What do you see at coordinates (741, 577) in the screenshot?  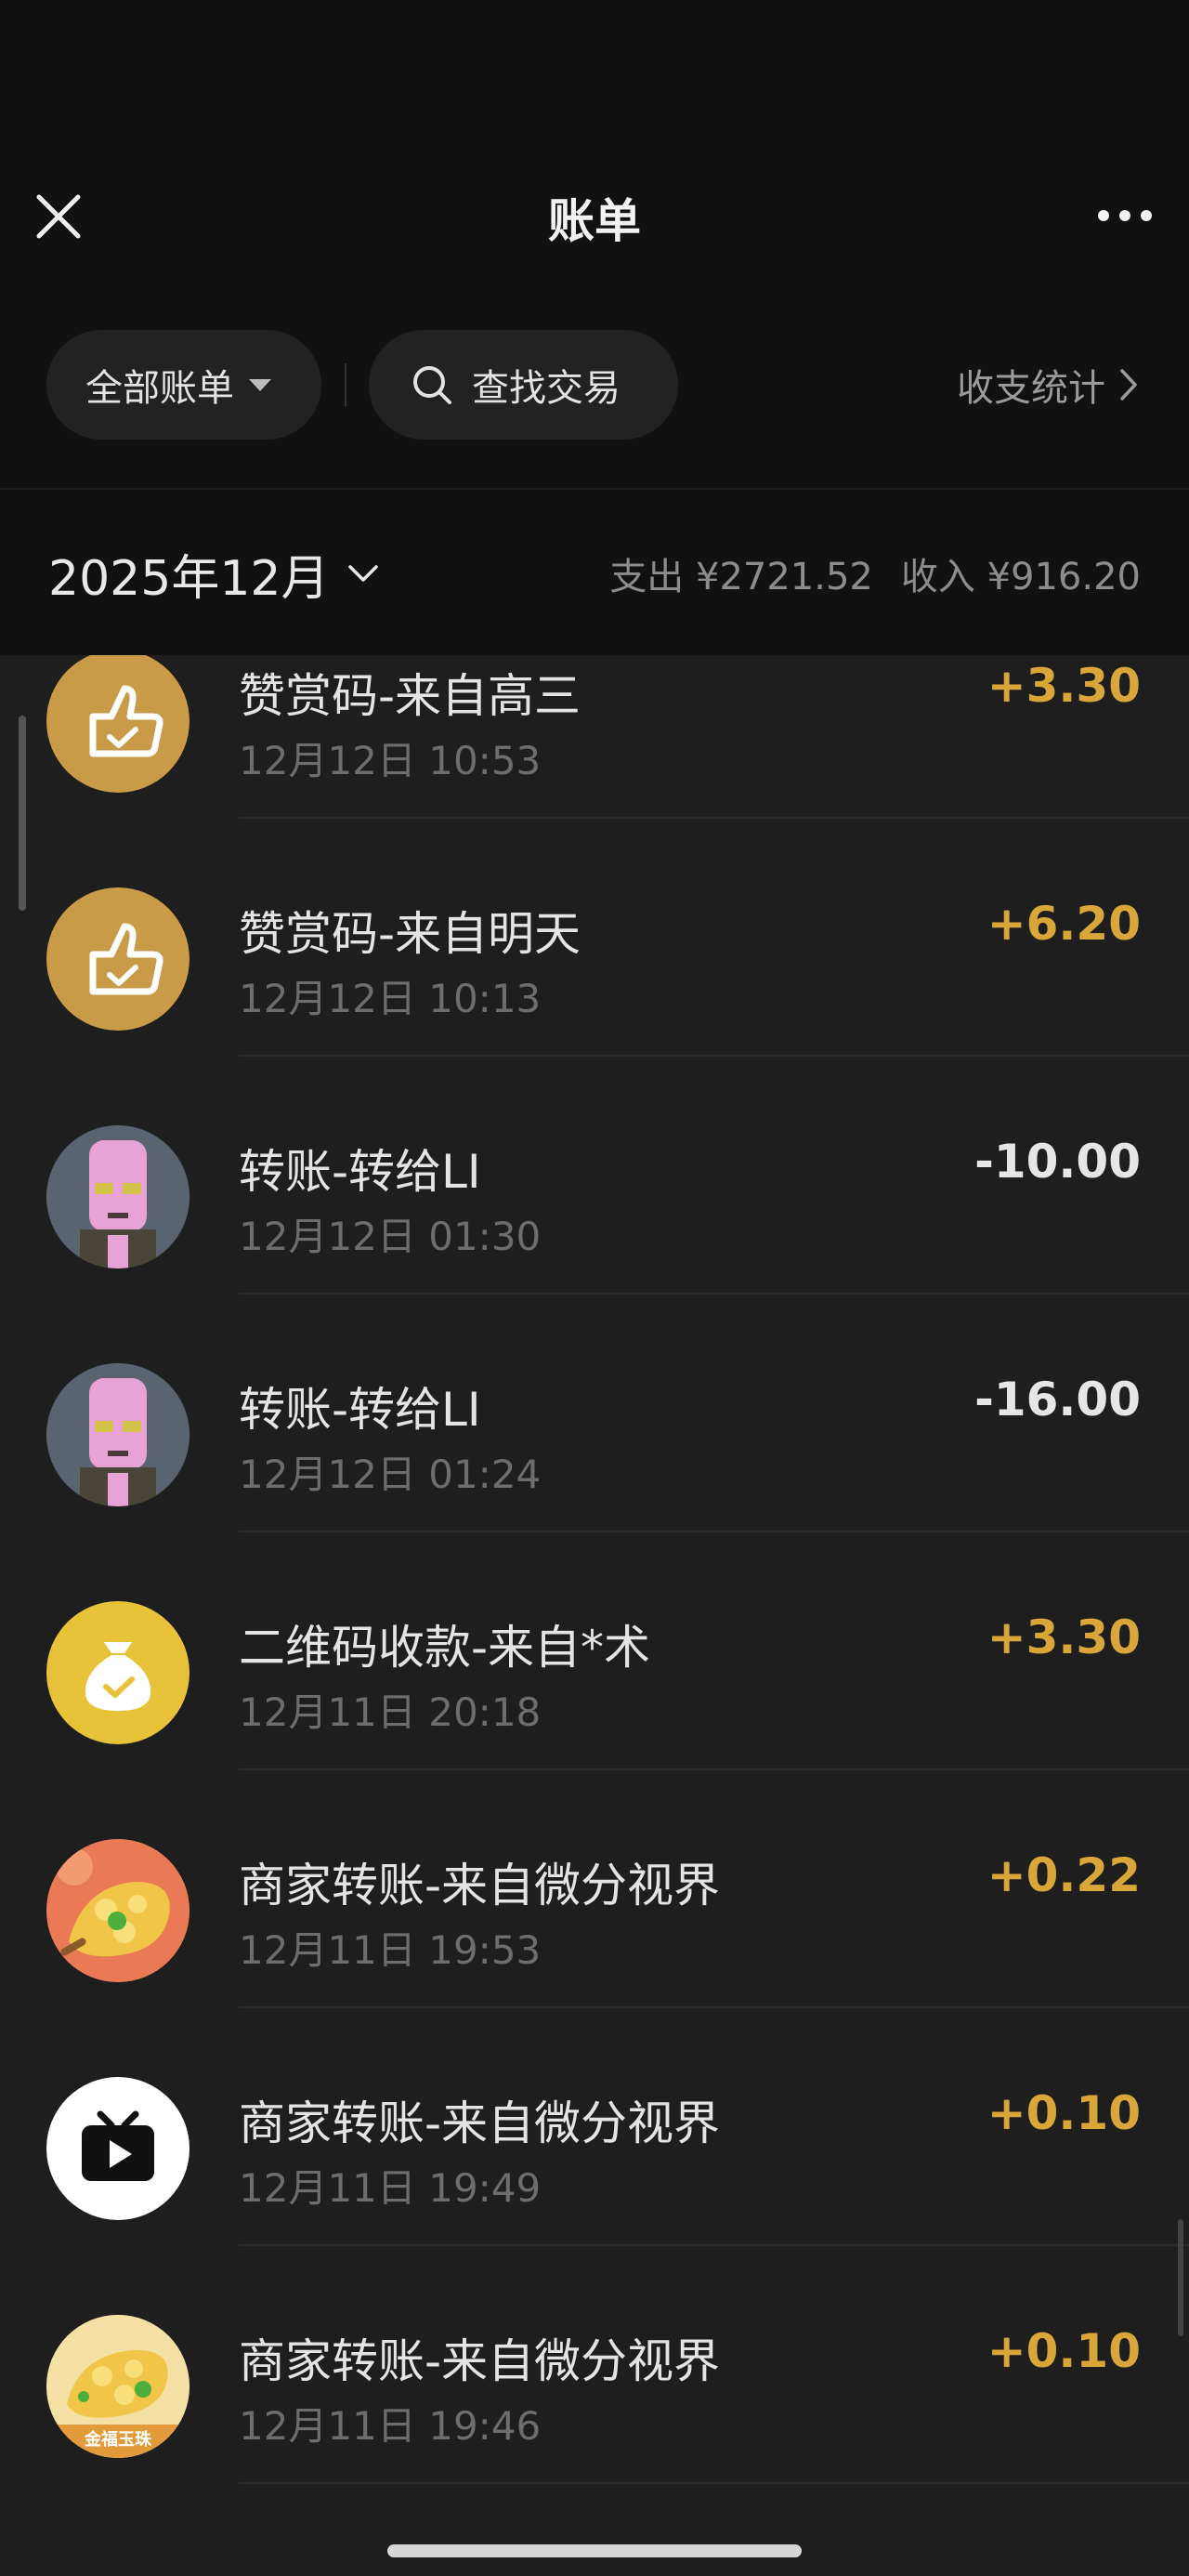 I see `expense-total: 支出 ¥2721.52` at bounding box center [741, 577].